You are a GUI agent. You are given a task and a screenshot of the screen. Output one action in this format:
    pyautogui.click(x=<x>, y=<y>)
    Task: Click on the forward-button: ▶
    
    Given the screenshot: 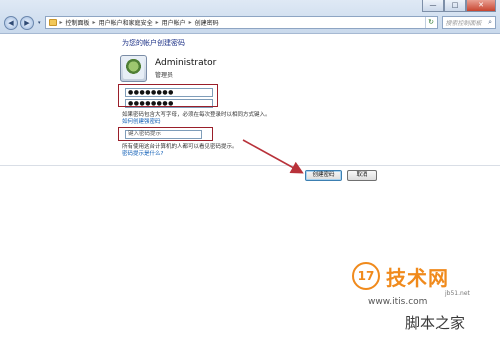 What is the action you would take?
    pyautogui.click(x=27, y=22)
    